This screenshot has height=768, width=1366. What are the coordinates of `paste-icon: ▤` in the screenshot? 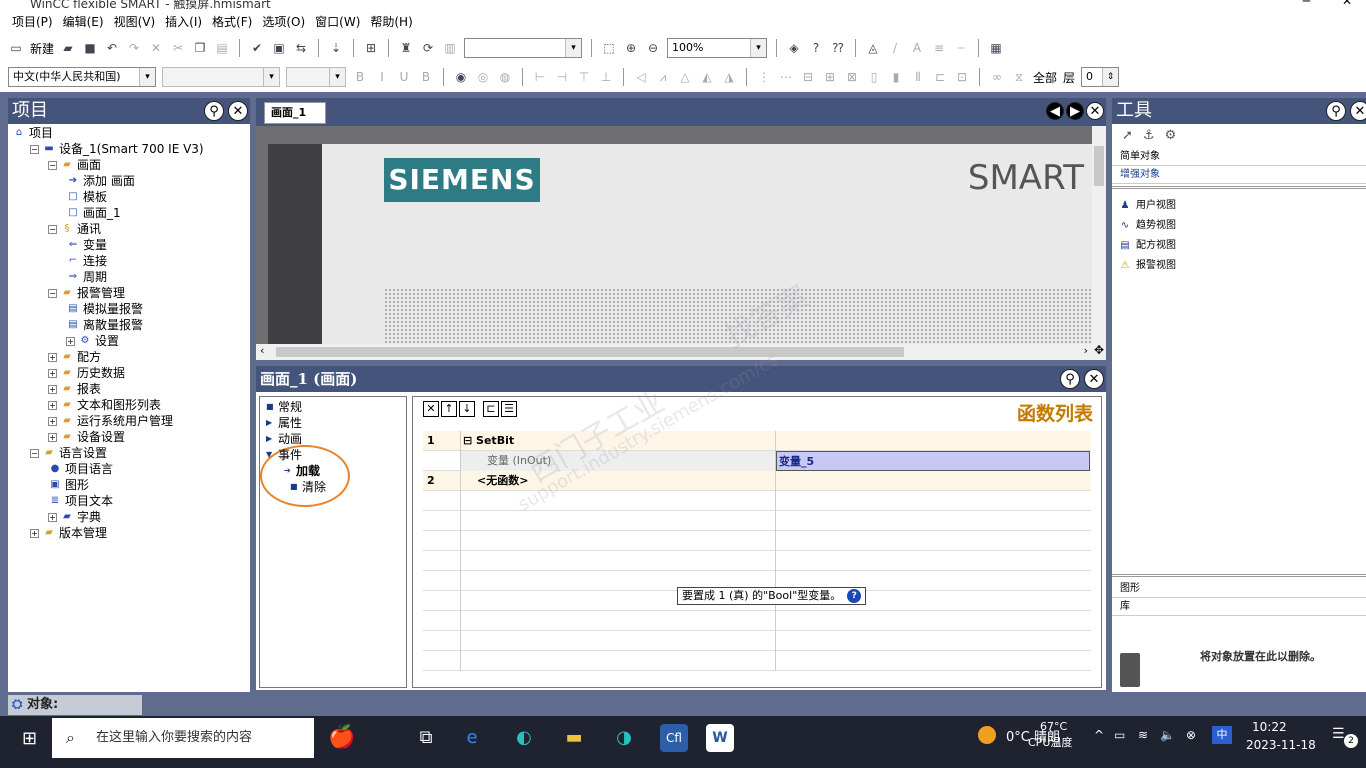 It's located at (222, 48).